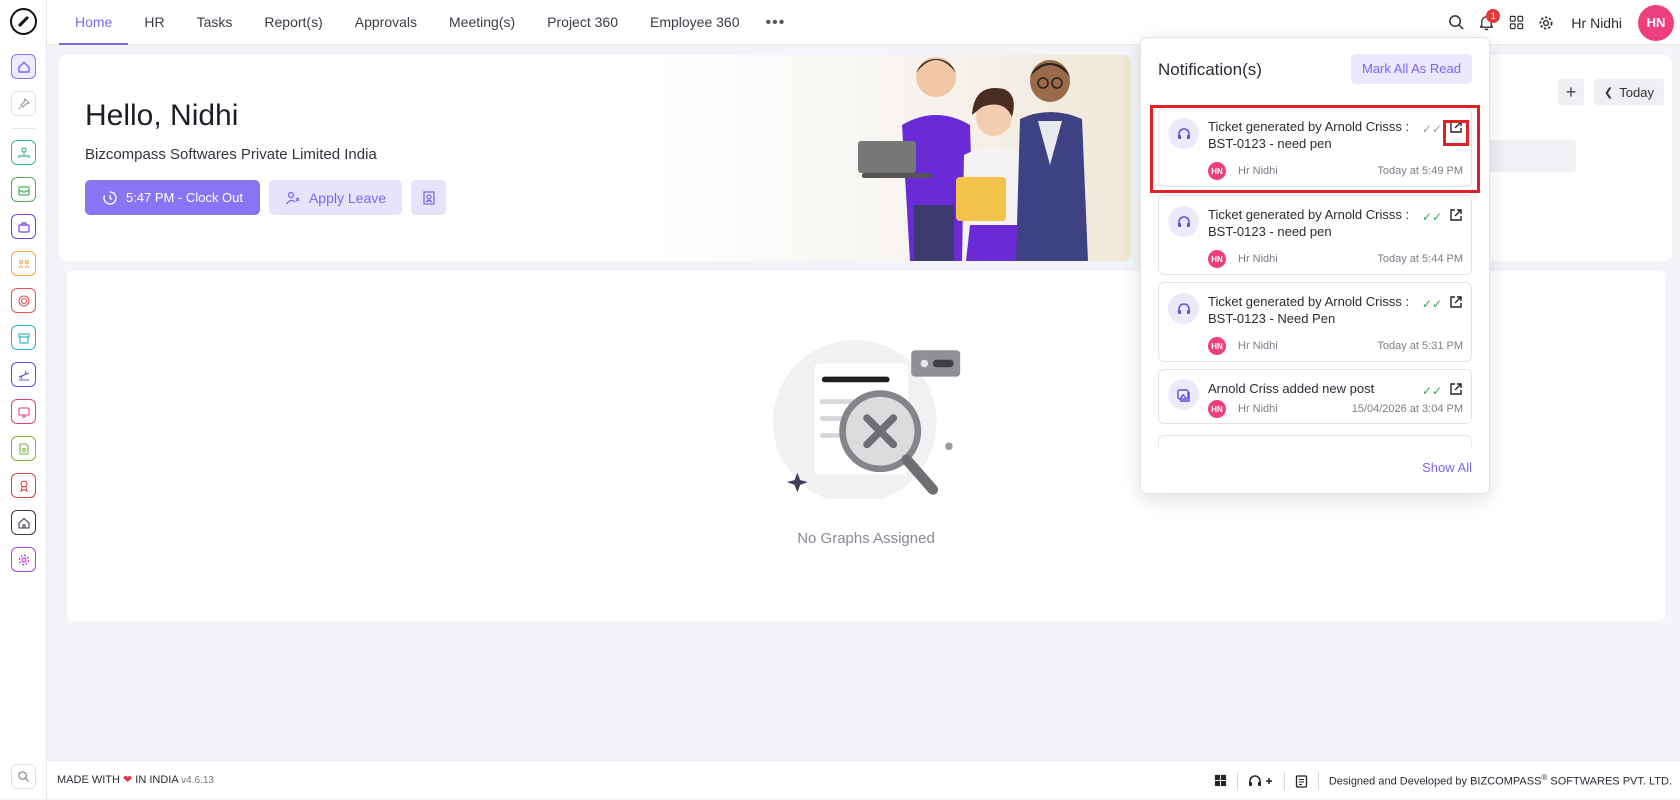  Describe the element at coordinates (1636, 92) in the screenshot. I see `today-label: Today` at that location.